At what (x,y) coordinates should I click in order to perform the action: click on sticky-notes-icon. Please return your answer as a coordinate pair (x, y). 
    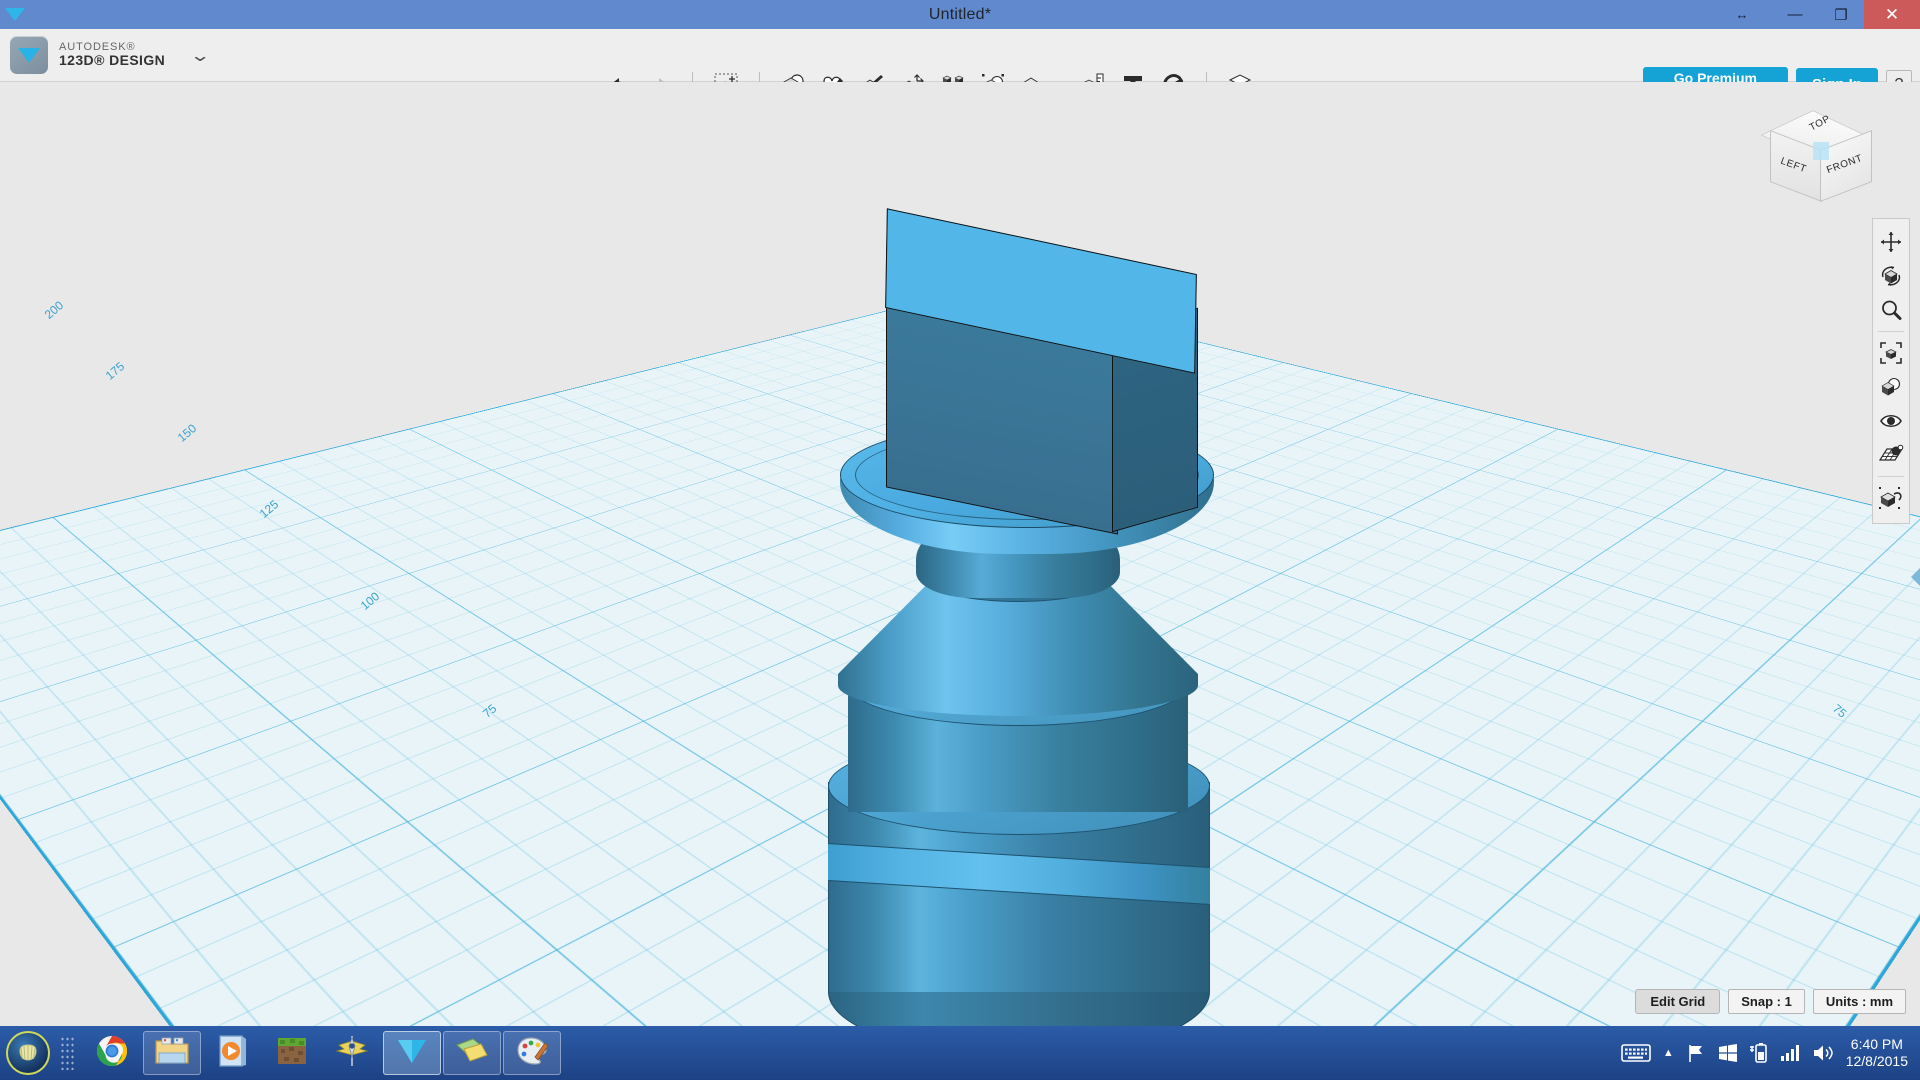
    Looking at the image, I should click on (472, 1053).